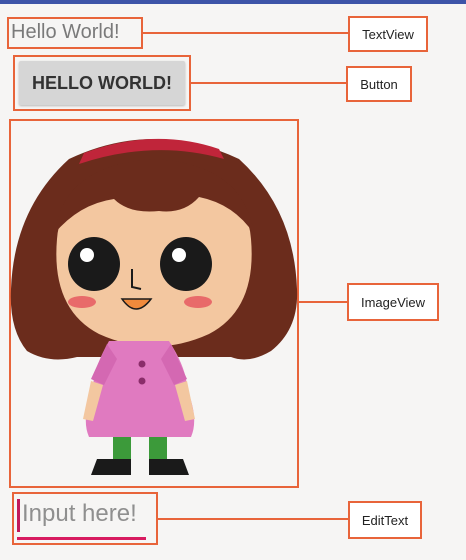 The image size is (466, 560). I want to click on textview-text: Hello World!, so click(65, 32).